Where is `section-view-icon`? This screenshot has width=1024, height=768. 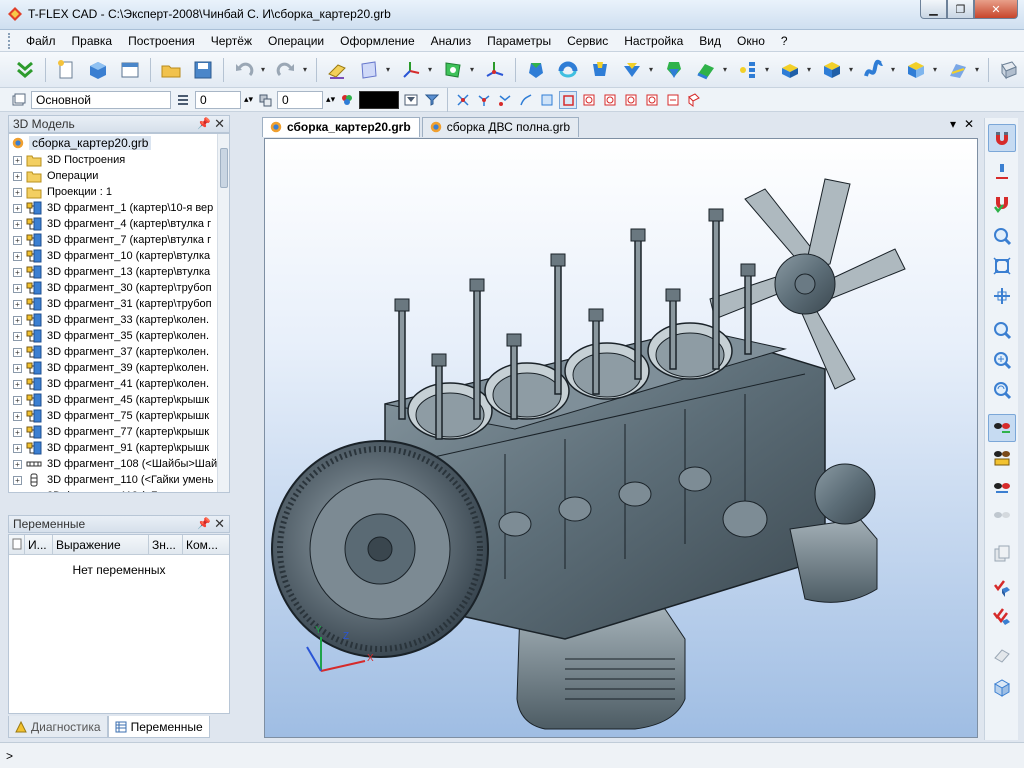 section-view-icon is located at coordinates (1002, 458).